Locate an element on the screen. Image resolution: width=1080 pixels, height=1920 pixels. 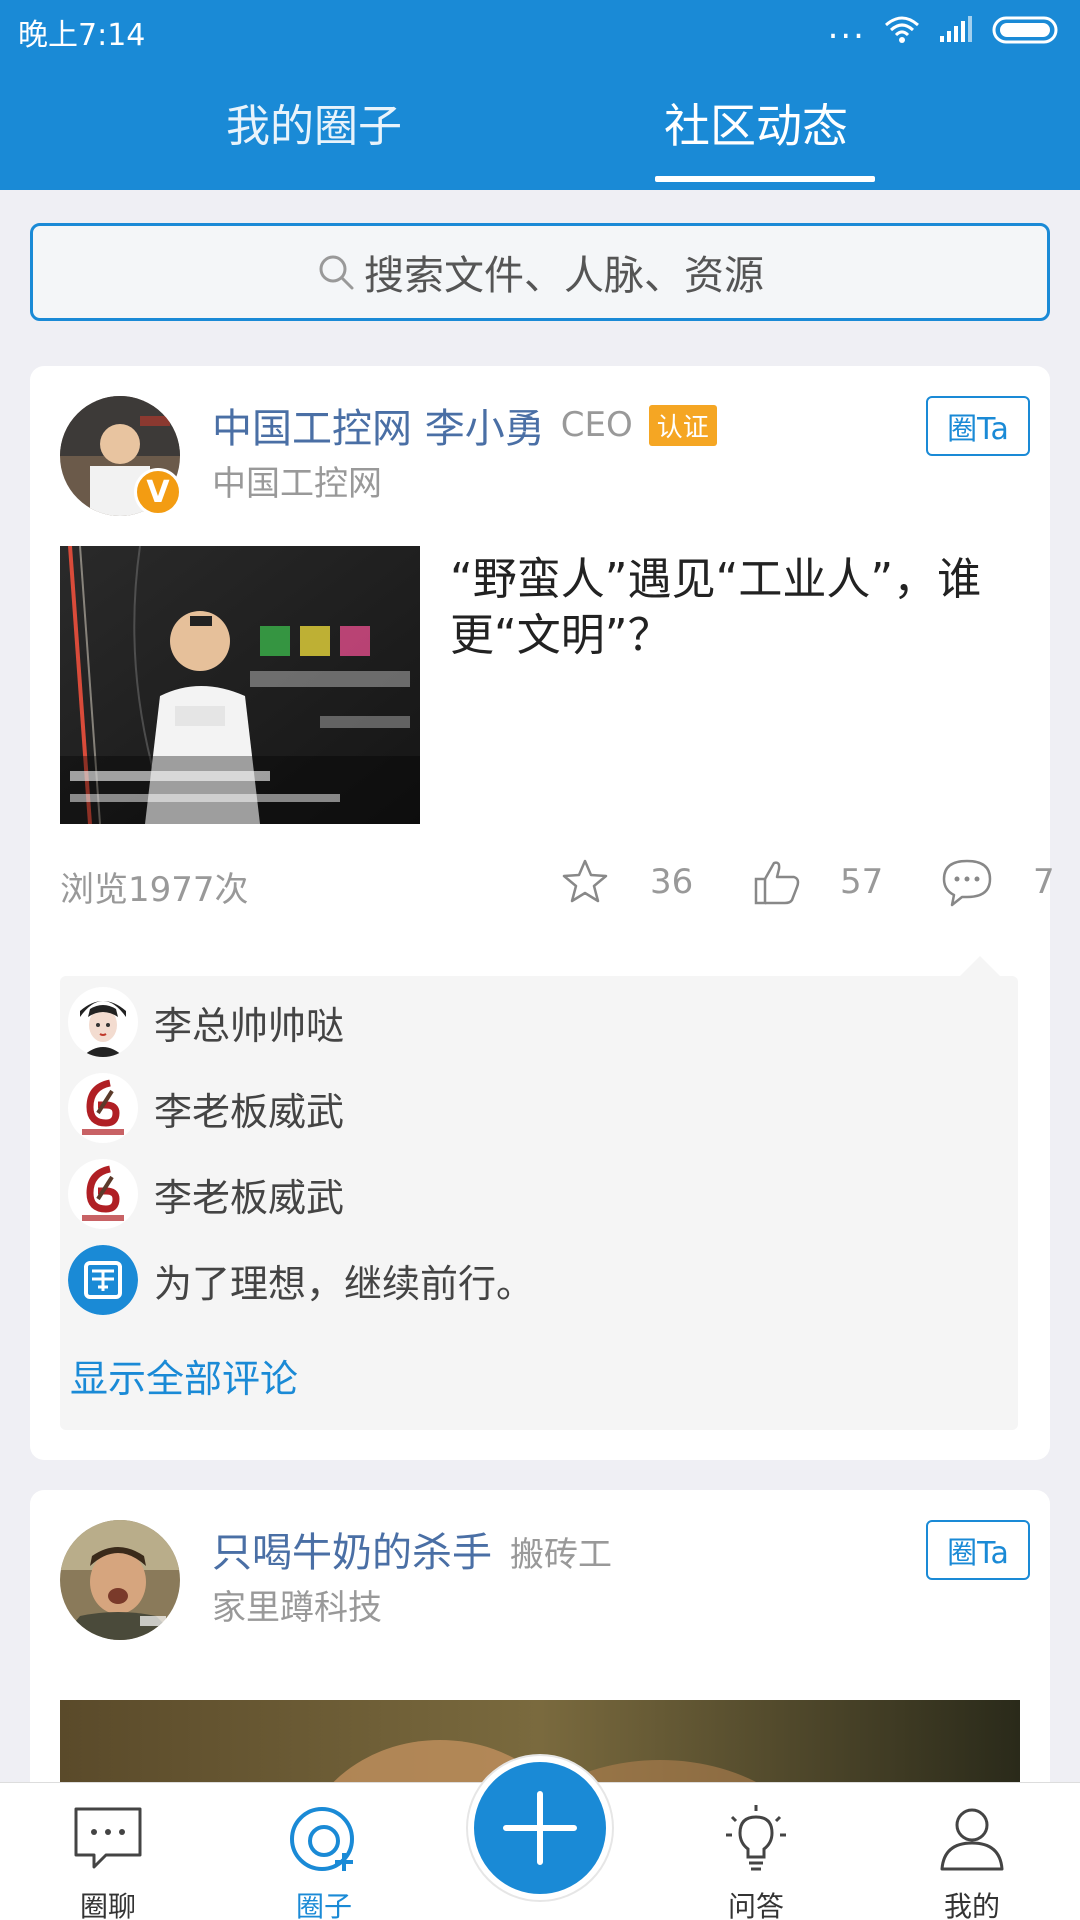
comment-button is located at coordinates (967, 882).